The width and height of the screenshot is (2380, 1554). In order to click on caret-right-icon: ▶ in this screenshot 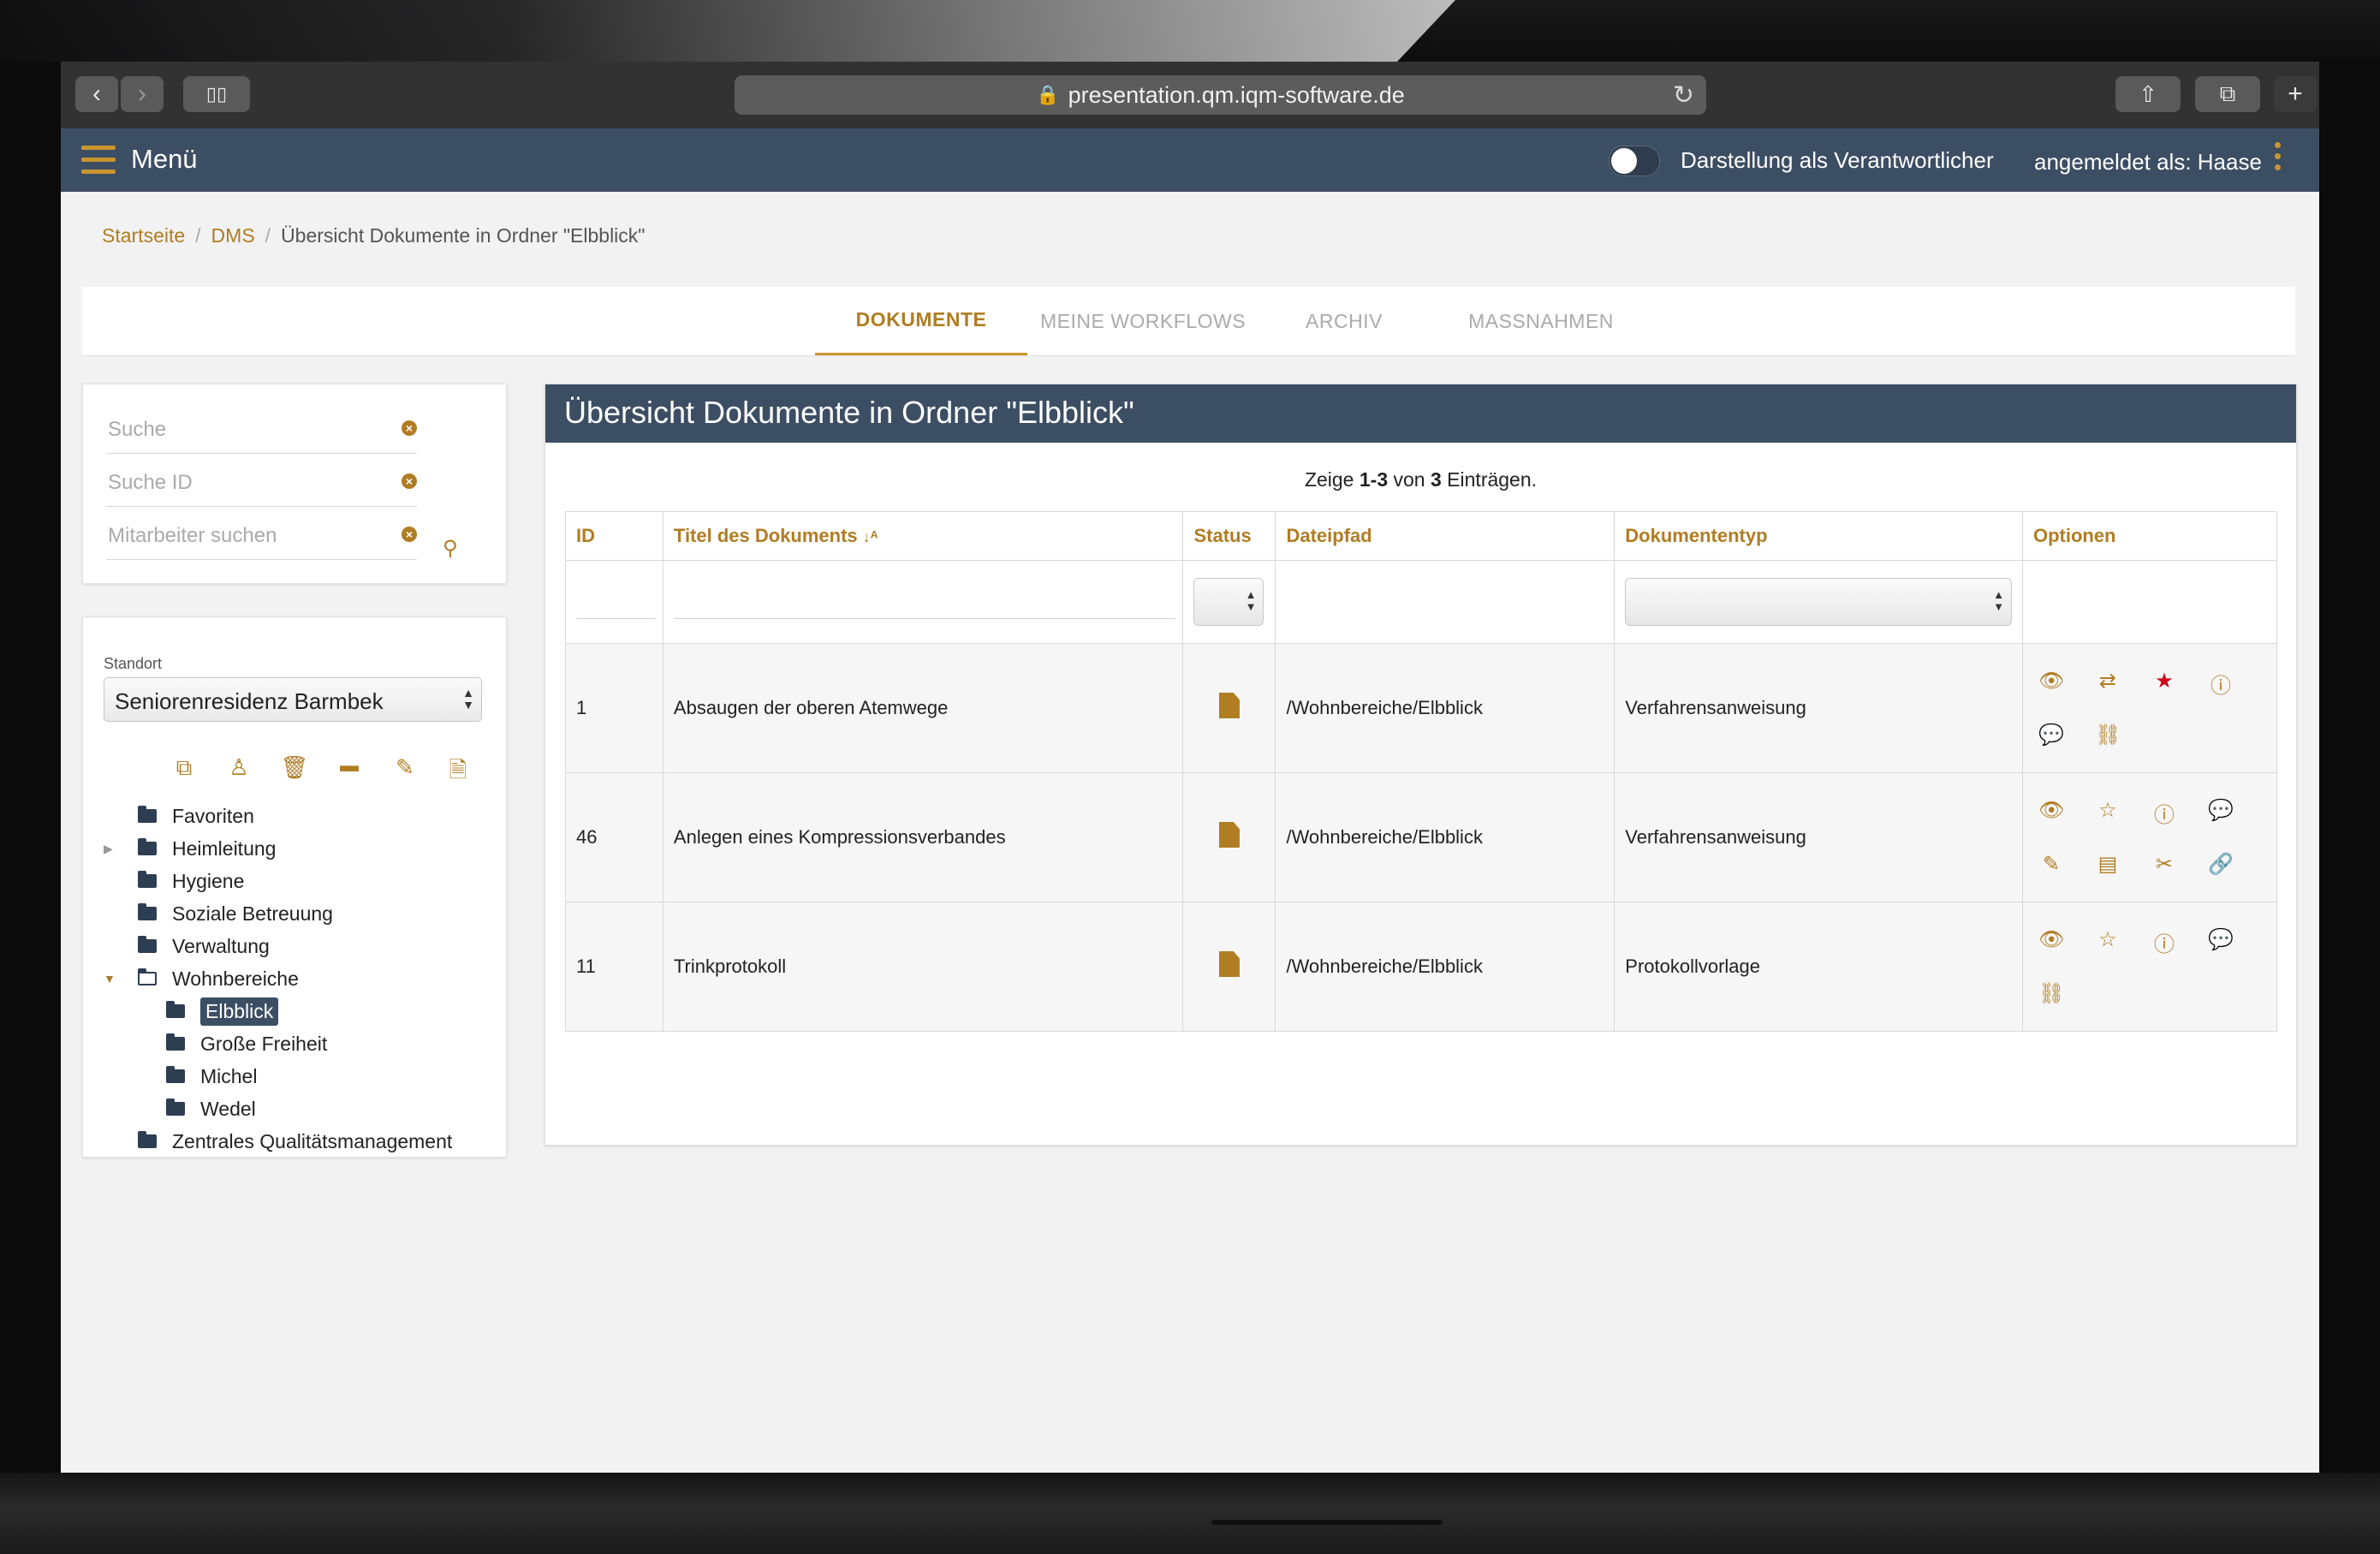, I will do `click(109, 849)`.